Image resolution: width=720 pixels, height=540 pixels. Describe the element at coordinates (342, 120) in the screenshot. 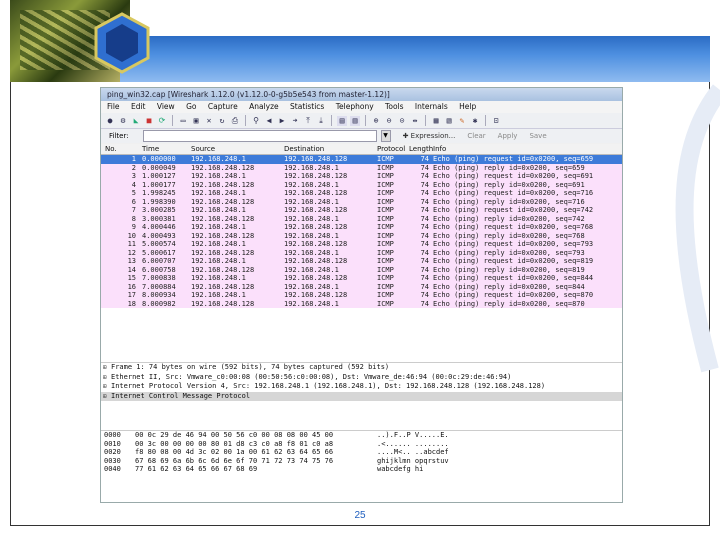

I see `colorize-icon: ▤` at that location.